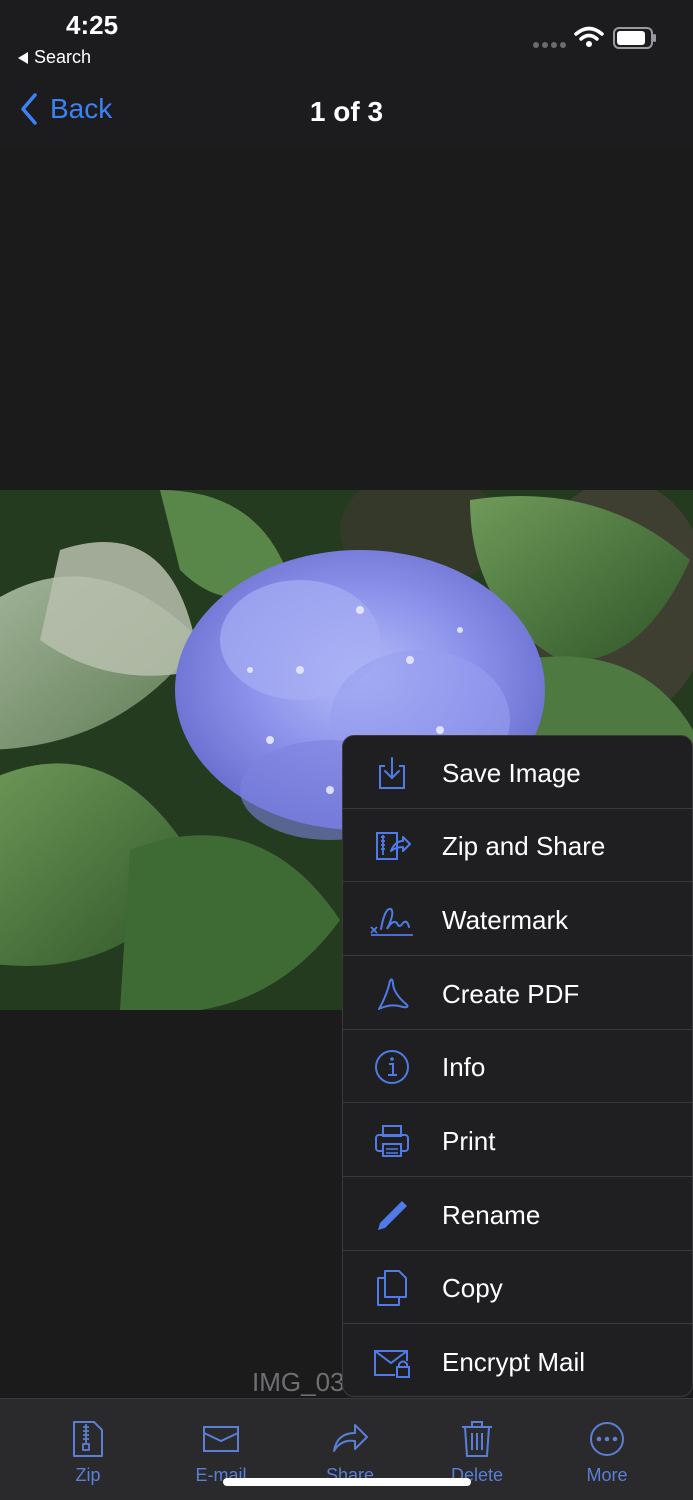 Image resolution: width=693 pixels, height=1500 pixels. I want to click on back-to-app-link: Search, so click(54, 57).